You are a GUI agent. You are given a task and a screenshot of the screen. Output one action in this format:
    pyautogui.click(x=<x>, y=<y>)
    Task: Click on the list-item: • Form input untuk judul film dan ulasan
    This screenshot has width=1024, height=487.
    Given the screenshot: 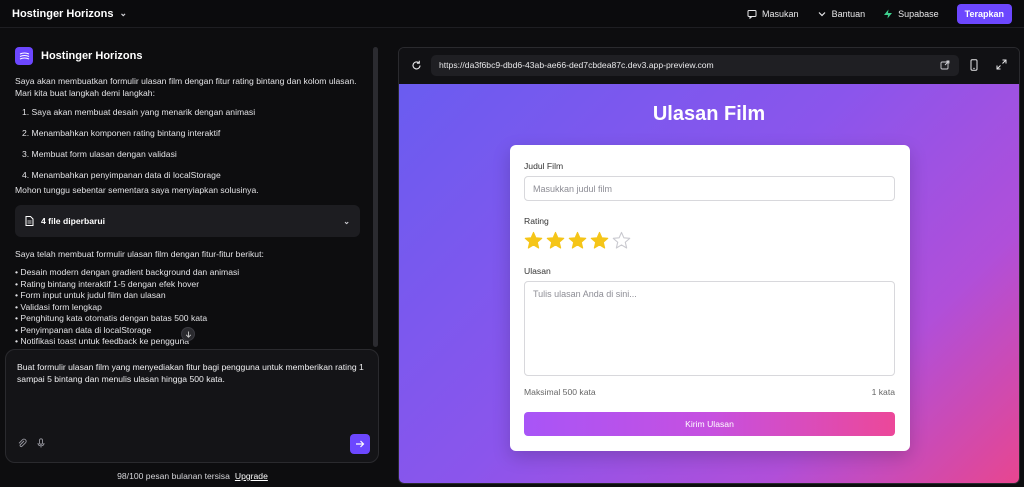 What is the action you would take?
    pyautogui.click(x=90, y=295)
    